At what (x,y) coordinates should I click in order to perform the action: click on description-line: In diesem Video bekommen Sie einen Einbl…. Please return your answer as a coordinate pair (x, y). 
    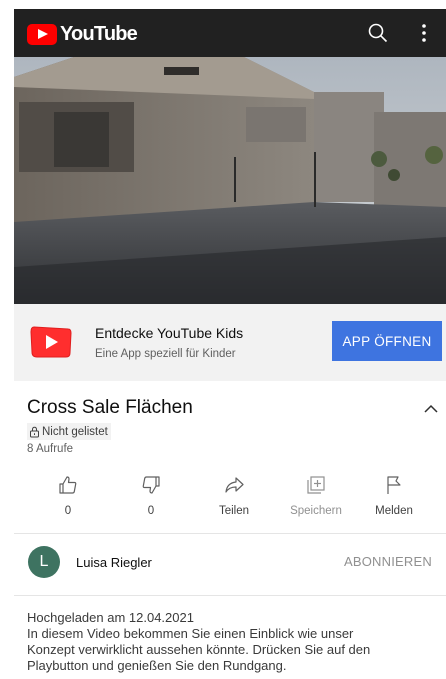
    Looking at the image, I should click on (190, 633).